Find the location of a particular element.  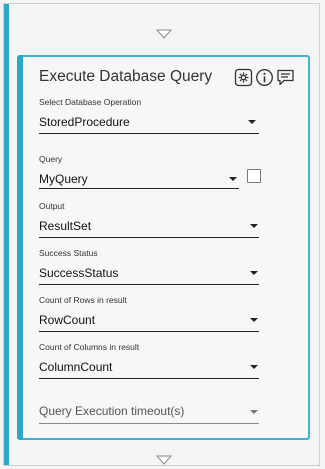

operation-label: Select Database Operation is located at coordinates (90, 102).